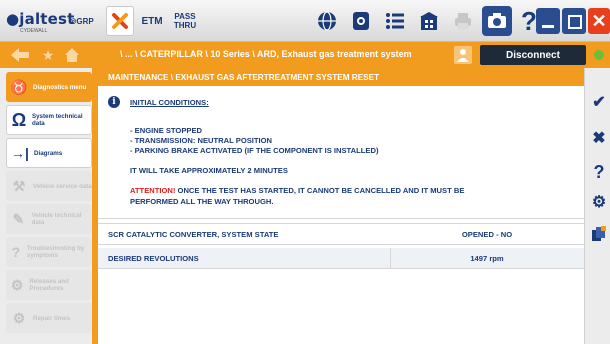 The height and width of the screenshot is (344, 610). I want to click on back-button, so click(20, 55).